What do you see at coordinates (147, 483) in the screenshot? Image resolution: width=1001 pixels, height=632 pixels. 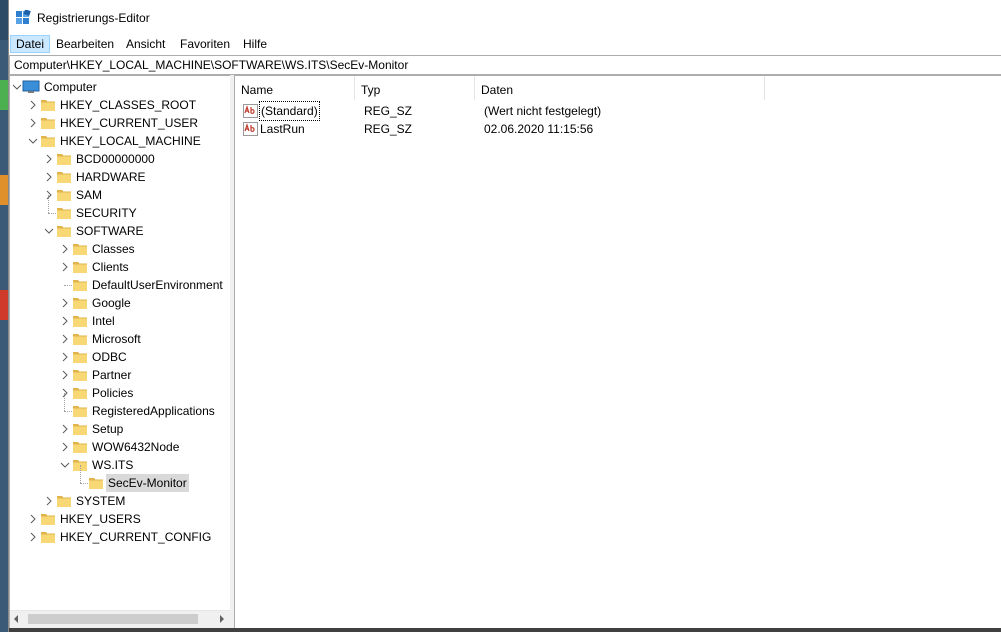 I see `tree-node-label-selected: SecEv-Monitor` at bounding box center [147, 483].